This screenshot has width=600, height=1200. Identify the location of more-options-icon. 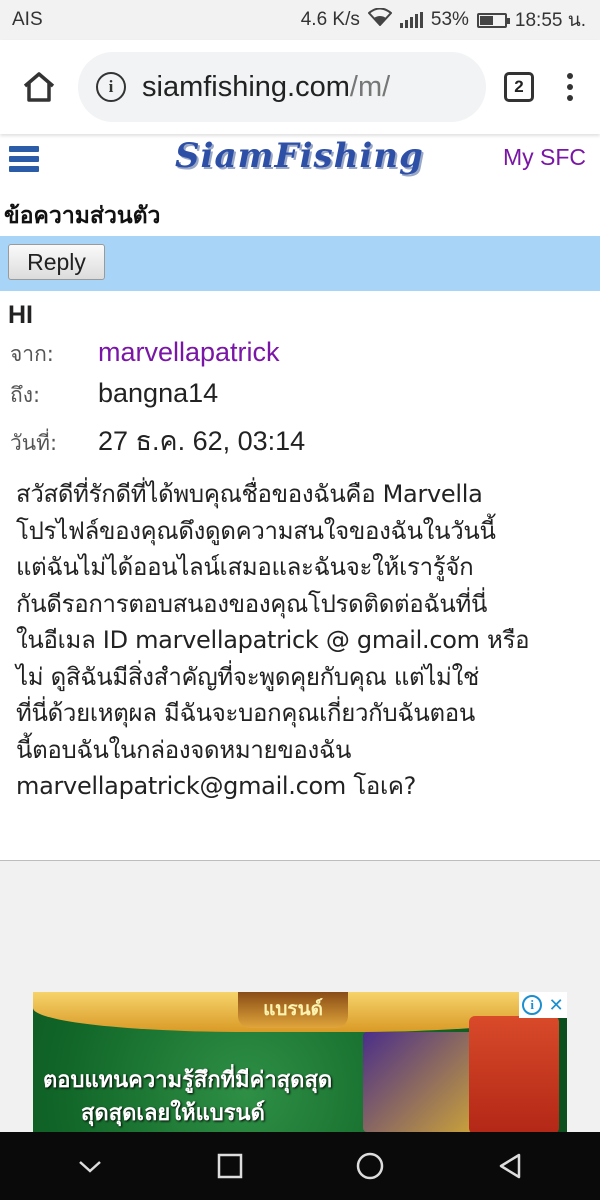
(570, 87).